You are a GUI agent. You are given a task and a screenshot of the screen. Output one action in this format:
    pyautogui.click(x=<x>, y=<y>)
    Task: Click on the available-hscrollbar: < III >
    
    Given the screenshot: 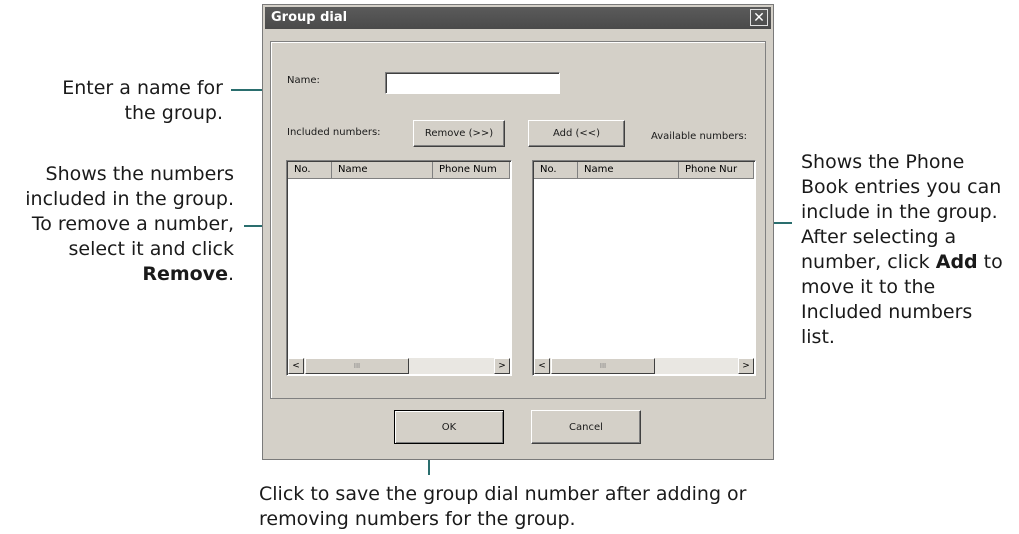 What is the action you would take?
    pyautogui.click(x=644, y=366)
    